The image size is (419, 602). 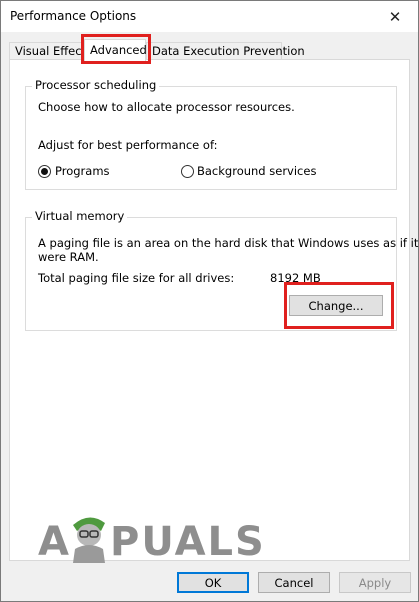 I want to click on apply-button: Apply, so click(x=375, y=582).